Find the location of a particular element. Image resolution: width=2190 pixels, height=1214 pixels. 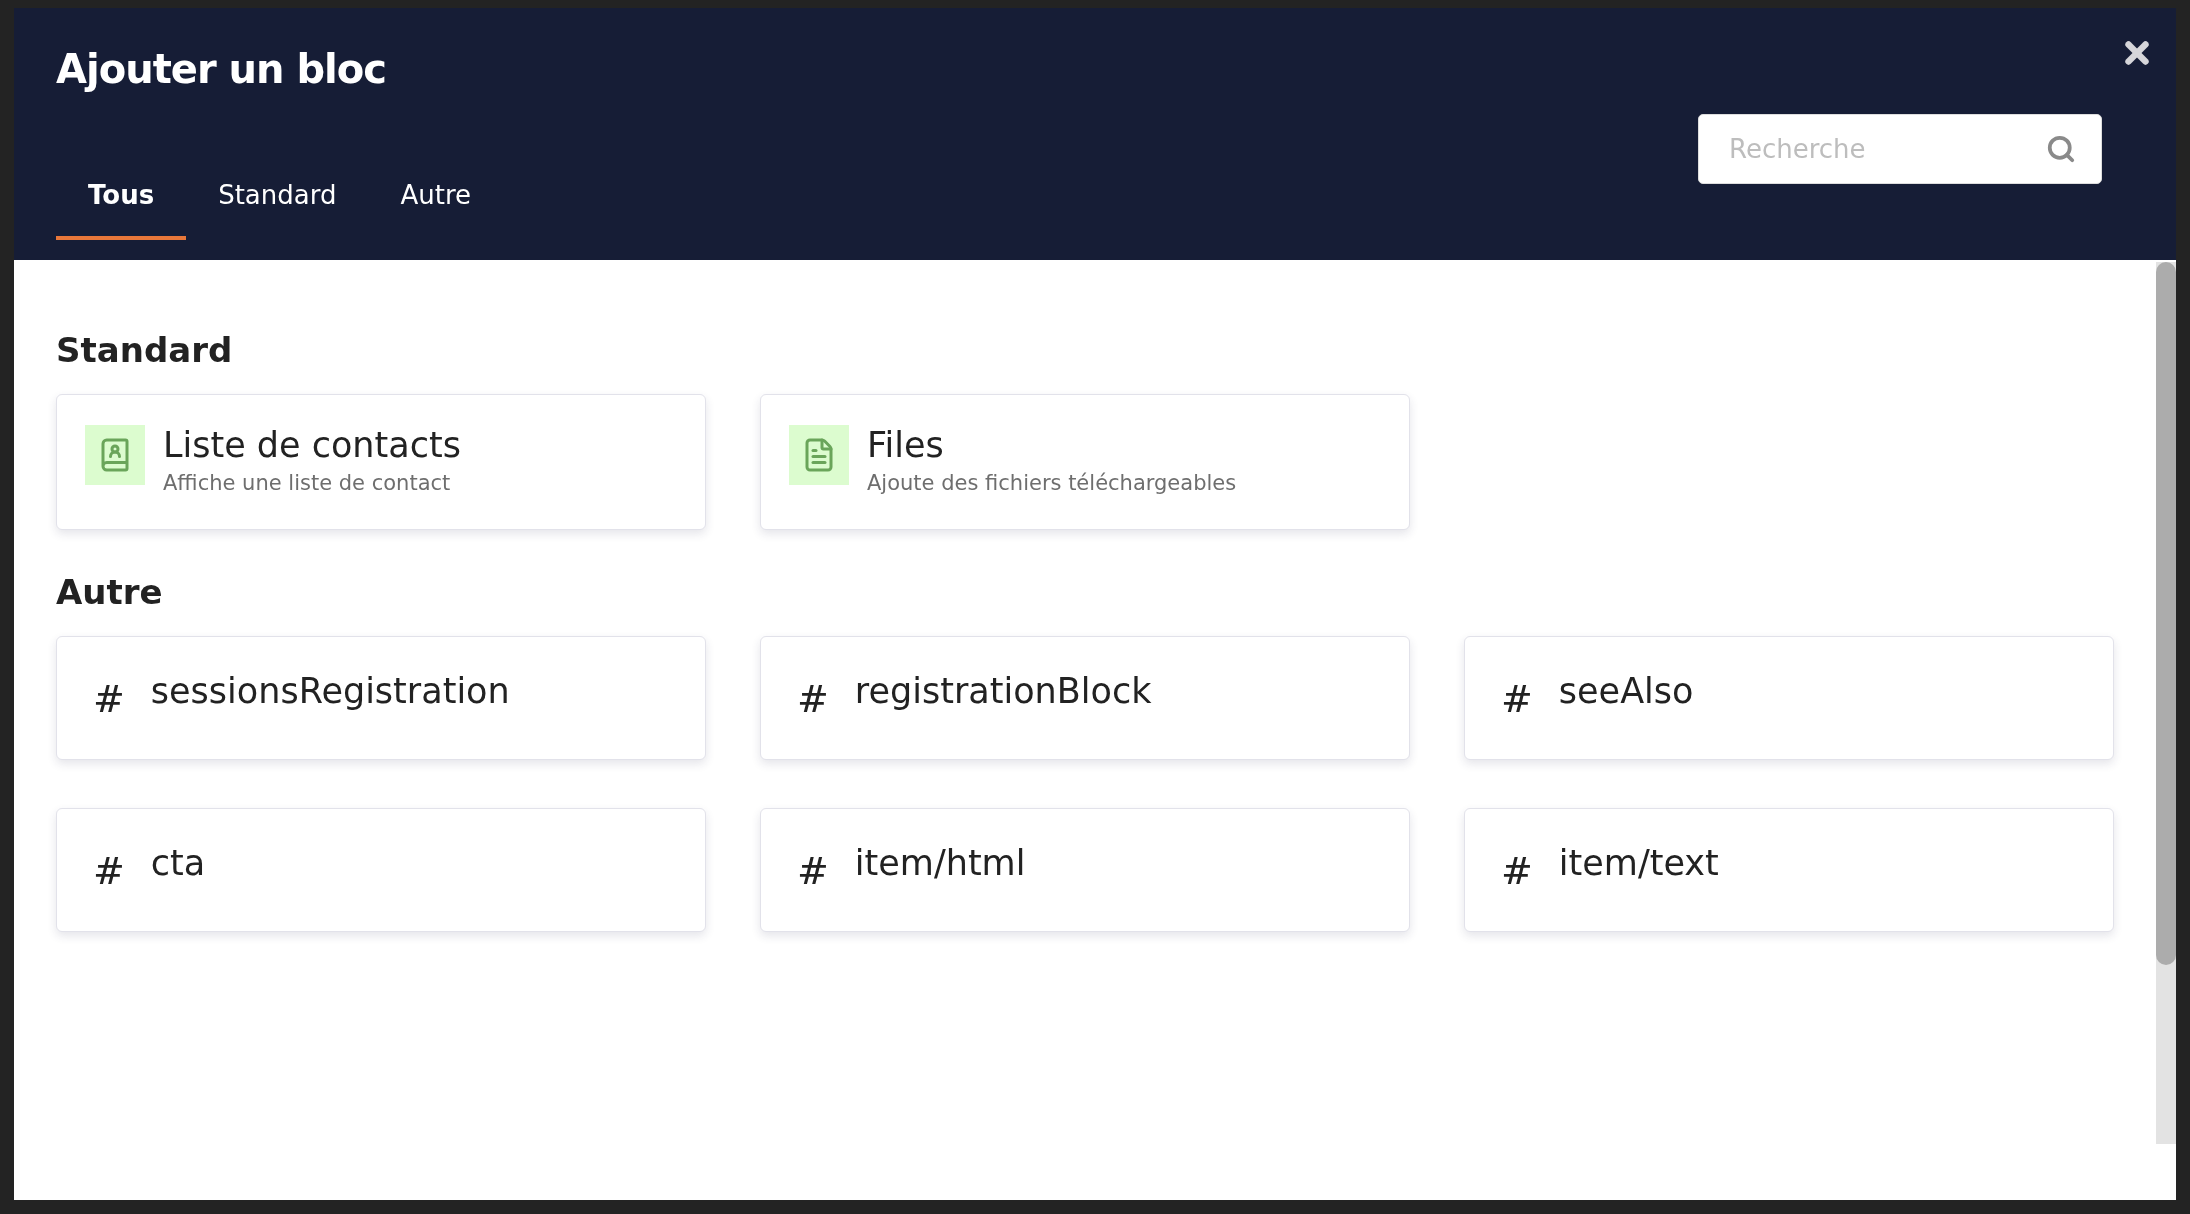

block-title: Files is located at coordinates (906, 445).